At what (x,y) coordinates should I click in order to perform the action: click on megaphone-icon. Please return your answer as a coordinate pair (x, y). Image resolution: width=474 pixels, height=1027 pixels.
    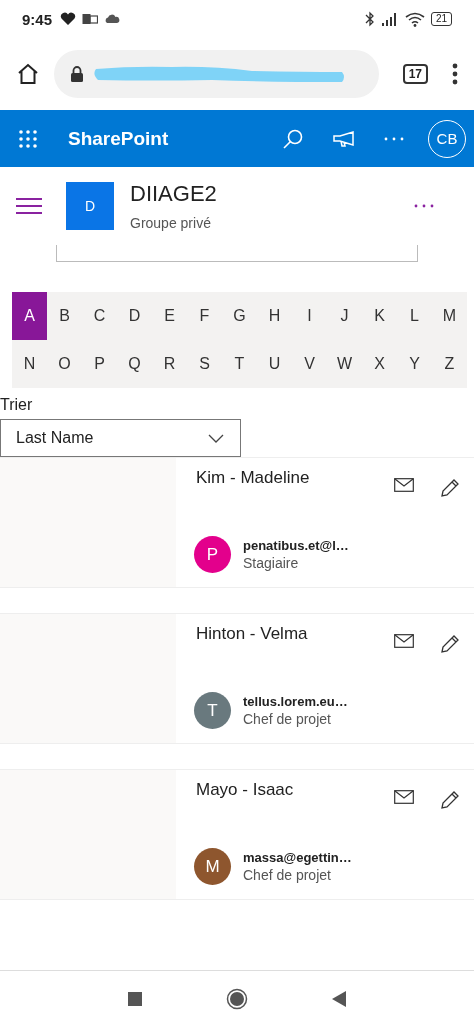
    Looking at the image, I should click on (344, 138).